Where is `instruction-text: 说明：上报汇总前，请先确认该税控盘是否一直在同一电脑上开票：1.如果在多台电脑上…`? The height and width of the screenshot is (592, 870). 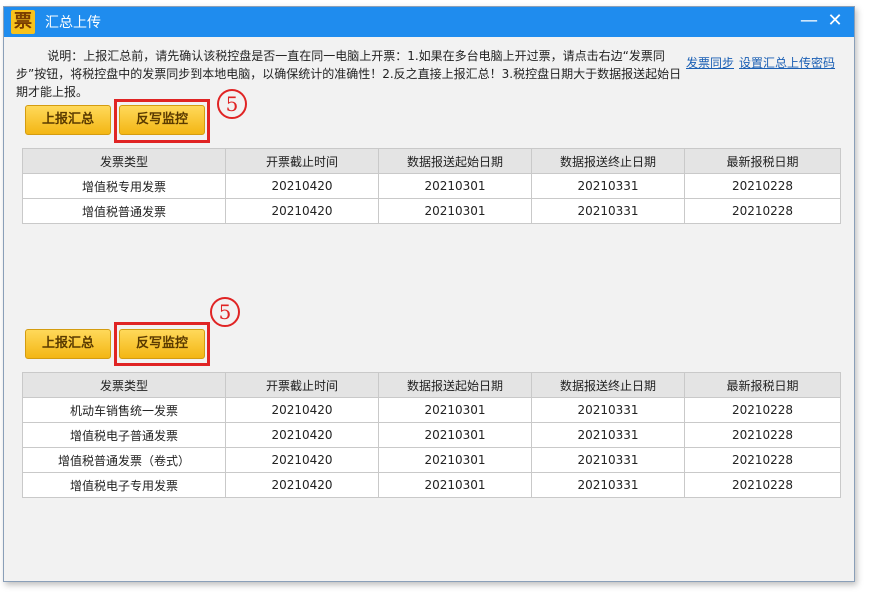 instruction-text: 说明：上报汇总前，请先确认该税控盘是否一直在同一电脑上开票：1.如果在多台电脑上… is located at coordinates (349, 74).